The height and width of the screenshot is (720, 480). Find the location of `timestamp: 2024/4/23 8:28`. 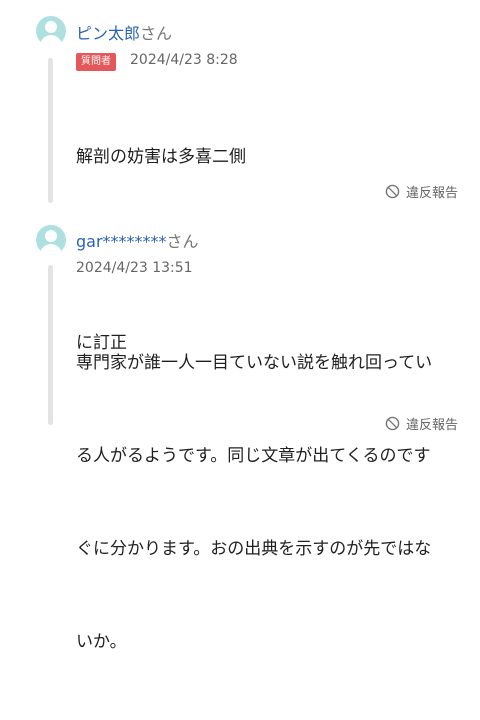

timestamp: 2024/4/23 8:28 is located at coordinates (184, 60).